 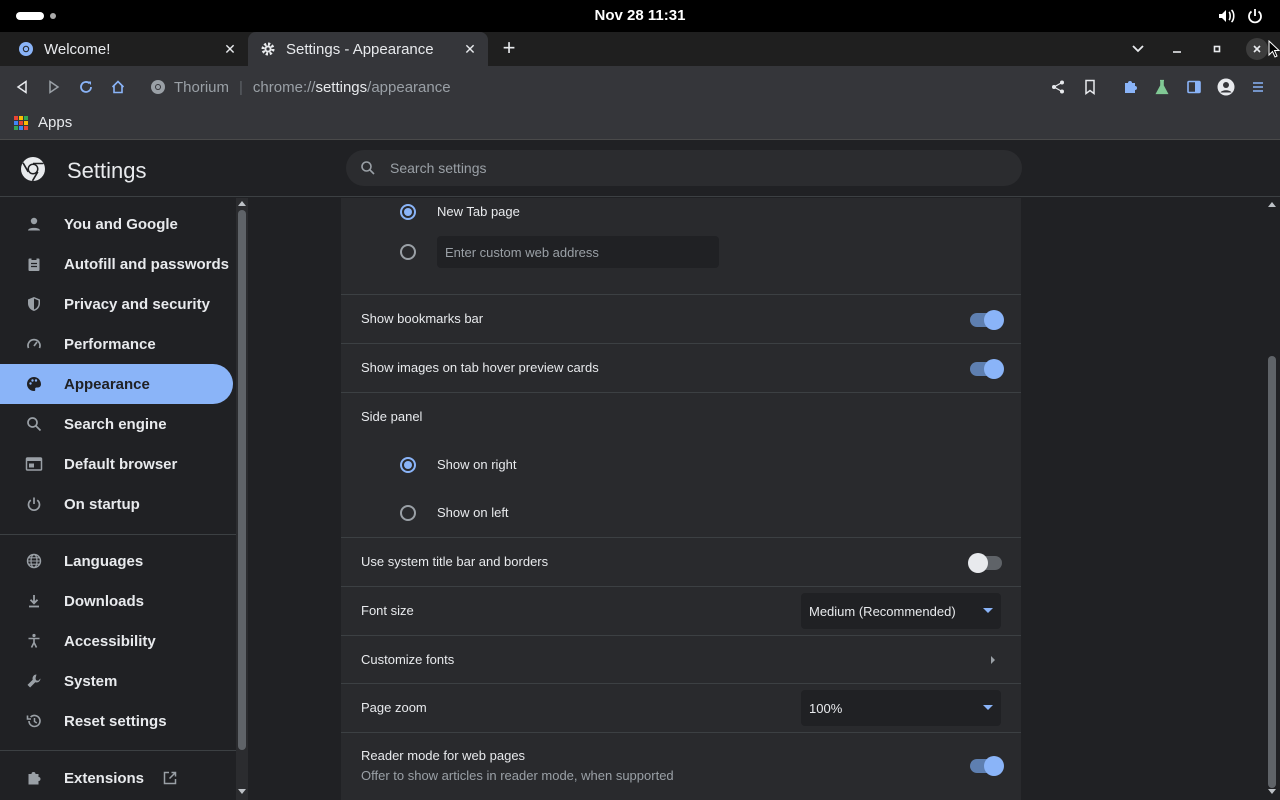 I want to click on system-top-bar: Nov 28 11:31, so click(x=640, y=16).